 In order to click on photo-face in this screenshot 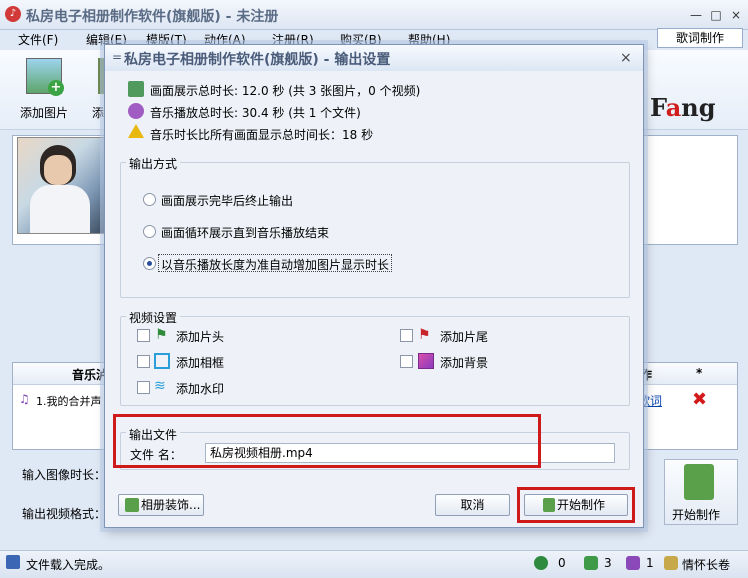, I will do `click(58, 170)`.